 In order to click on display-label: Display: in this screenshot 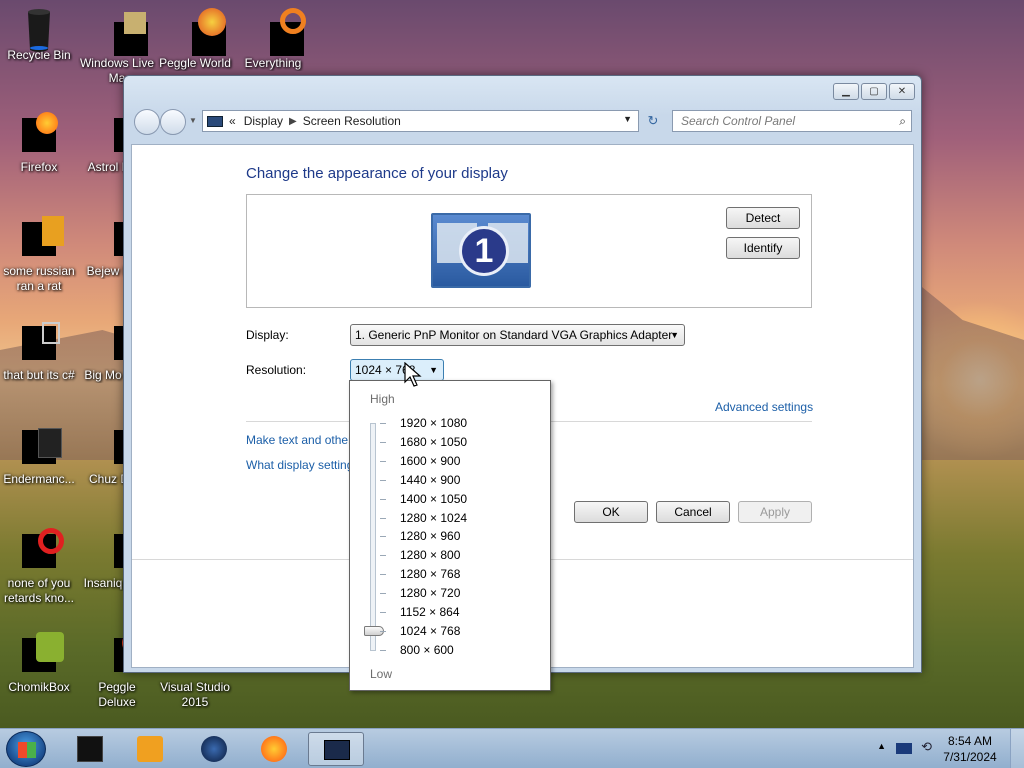, I will do `click(267, 335)`.